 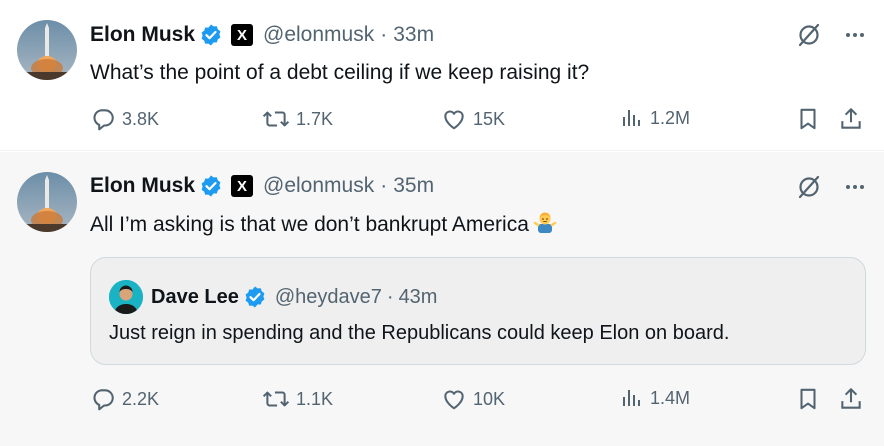 I want to click on views-count: 1.4M, so click(x=670, y=397).